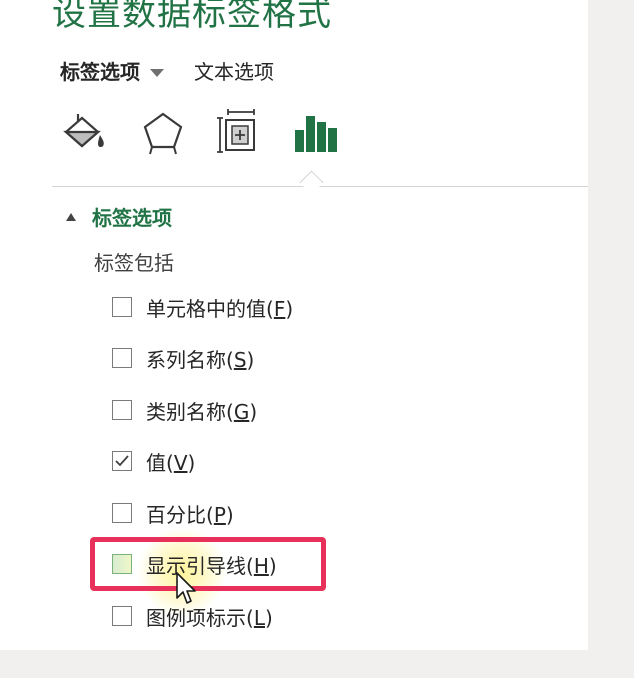 This screenshot has height=678, width=634. I want to click on checkbox-value, so click(122, 461).